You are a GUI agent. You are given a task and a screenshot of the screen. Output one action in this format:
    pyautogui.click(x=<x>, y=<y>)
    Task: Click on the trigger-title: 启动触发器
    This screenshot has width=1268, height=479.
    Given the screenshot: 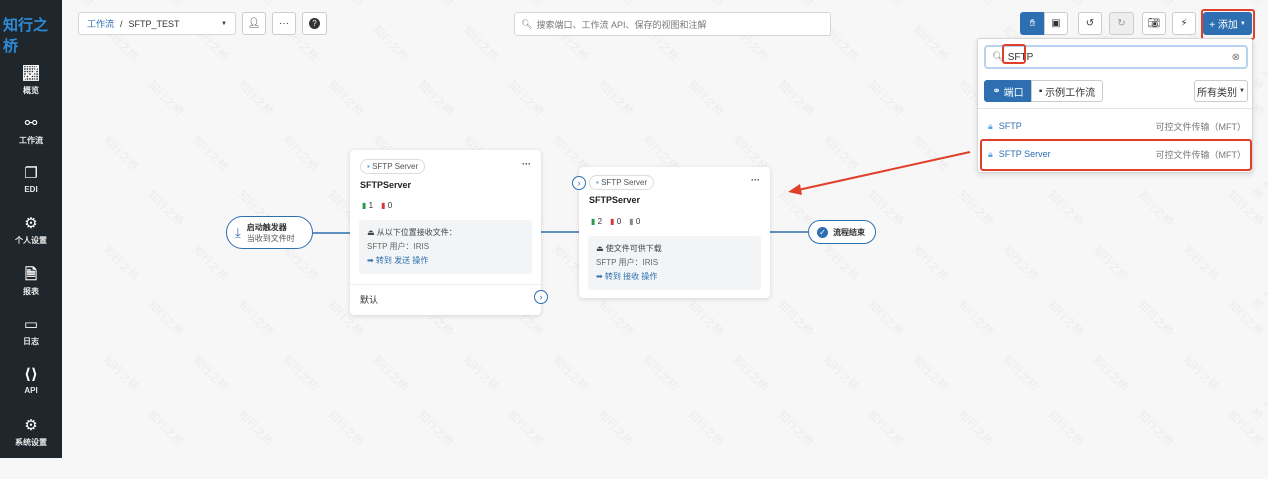 What is the action you would take?
    pyautogui.click(x=266, y=227)
    